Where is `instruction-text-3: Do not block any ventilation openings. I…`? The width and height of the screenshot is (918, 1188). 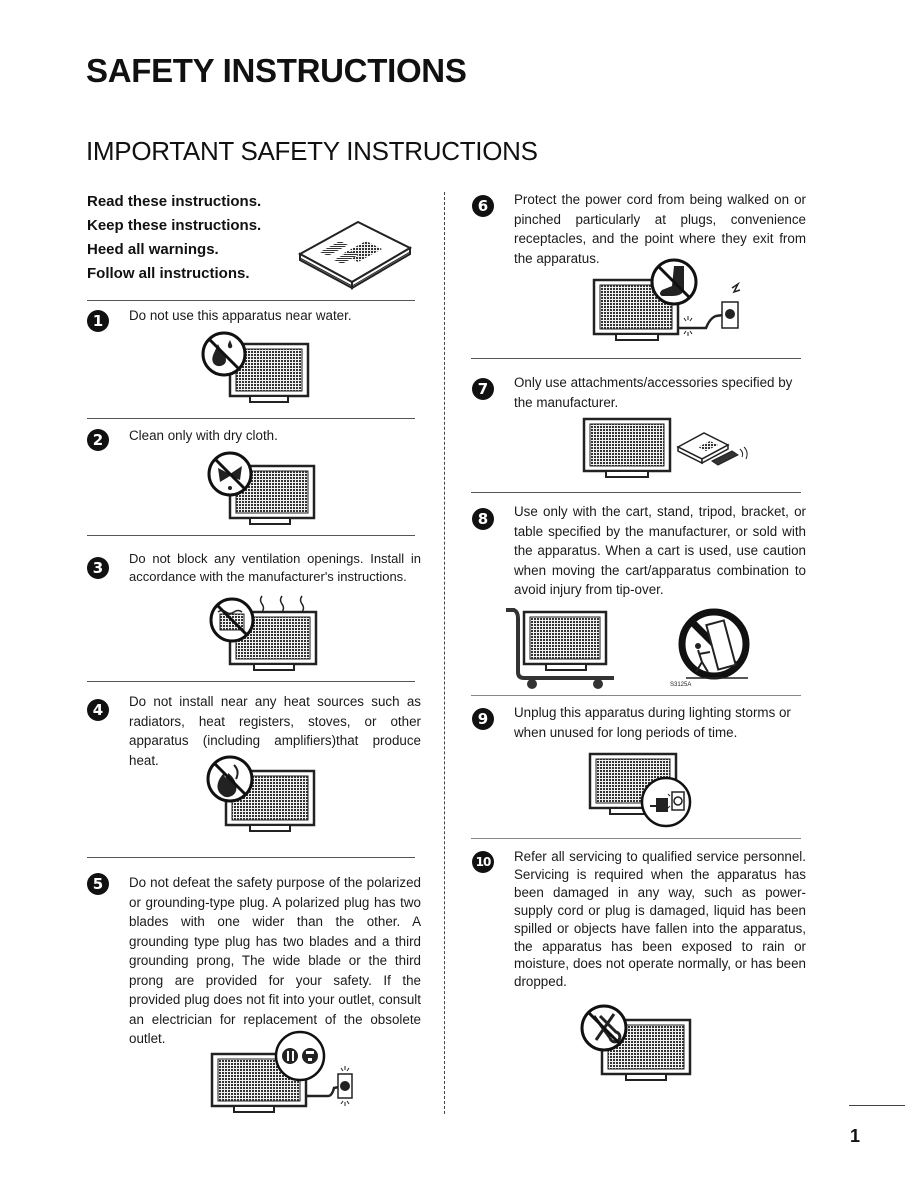
instruction-text-3: Do not block any ventilation openings. I… is located at coordinates (275, 567).